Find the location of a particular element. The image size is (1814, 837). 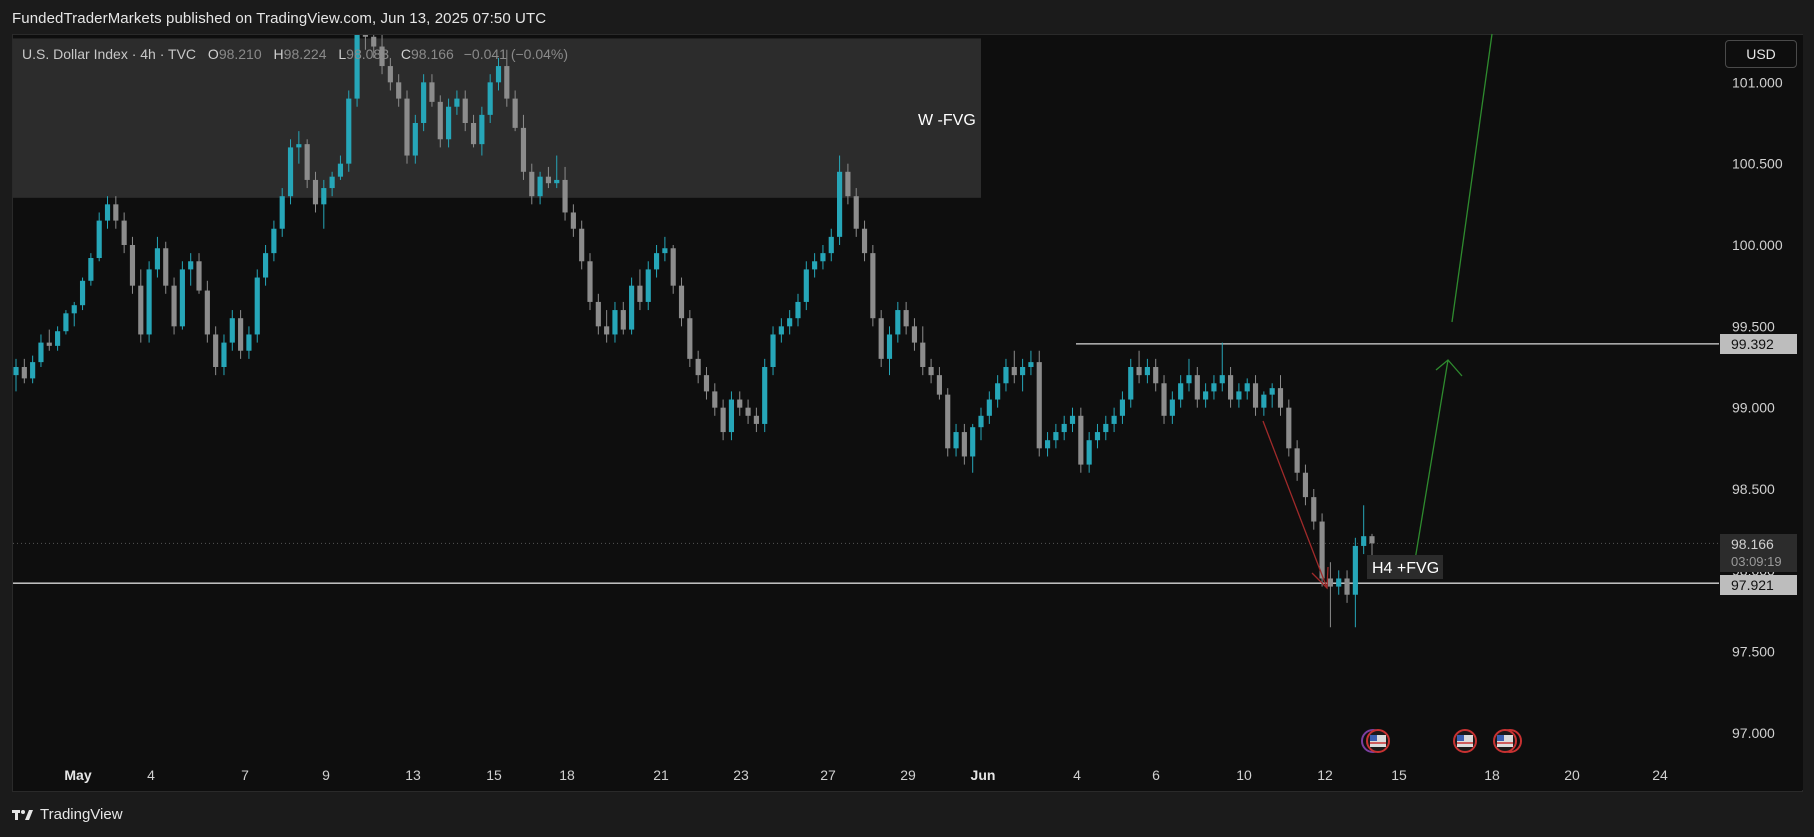

y-tick-label: 101.000 is located at coordinates (1757, 82).